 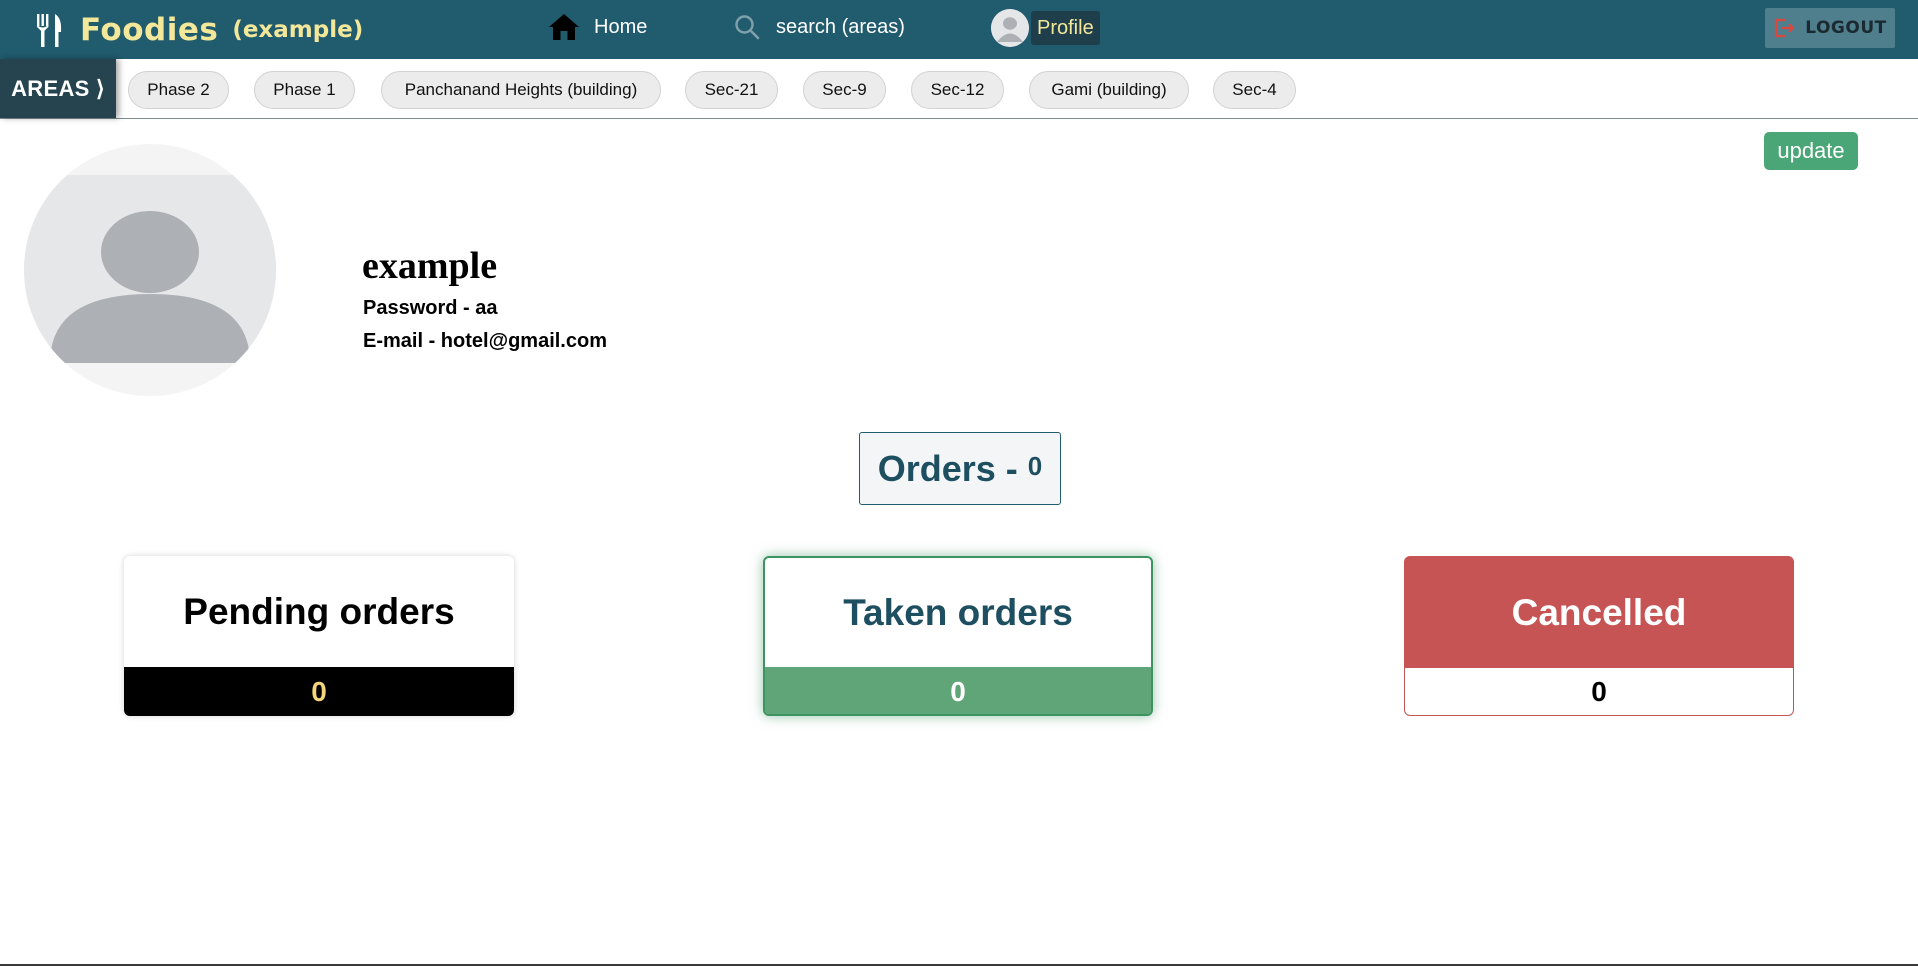 What do you see at coordinates (1846, 28) in the screenshot?
I see `logout-label: LOGOUT` at bounding box center [1846, 28].